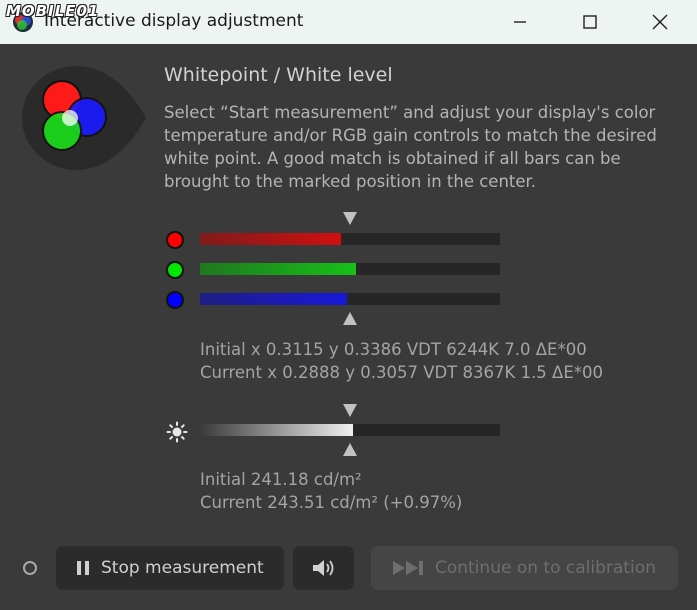 Image resolution: width=697 pixels, height=610 pixels. I want to click on sound-toggle-button, so click(323, 568).